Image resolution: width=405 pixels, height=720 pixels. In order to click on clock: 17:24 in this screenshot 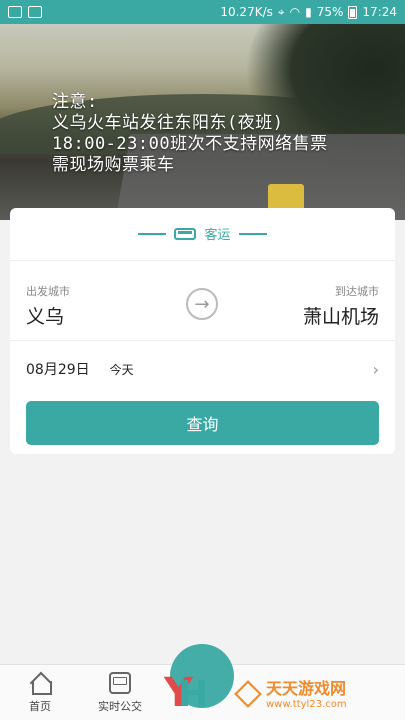, I will do `click(379, 12)`.